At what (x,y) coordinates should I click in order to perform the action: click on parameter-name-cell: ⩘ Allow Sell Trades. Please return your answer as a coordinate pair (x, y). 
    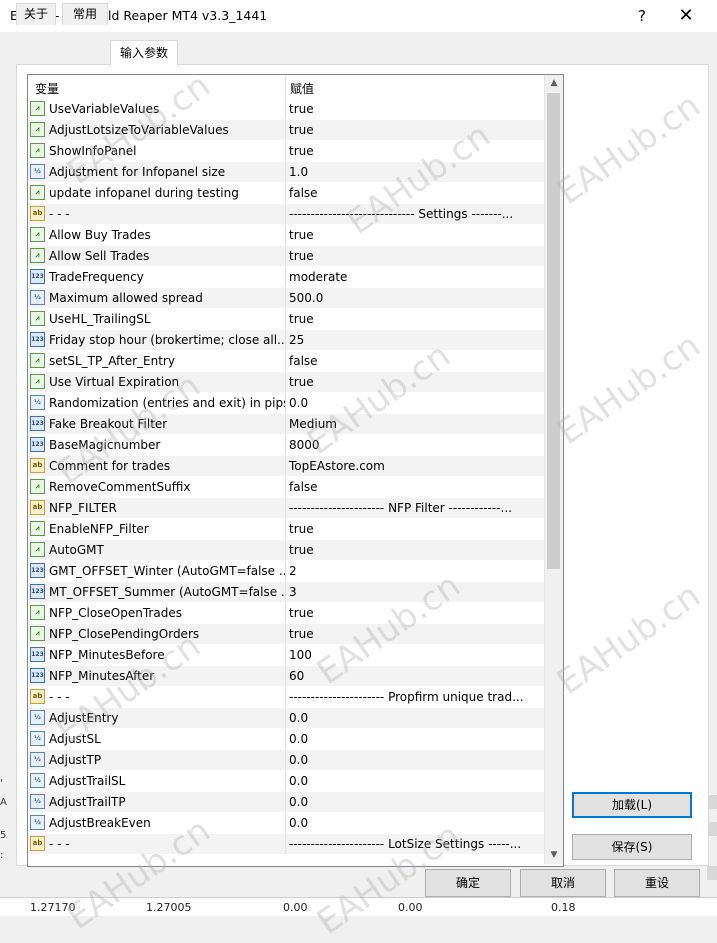
    Looking at the image, I should click on (157, 256).